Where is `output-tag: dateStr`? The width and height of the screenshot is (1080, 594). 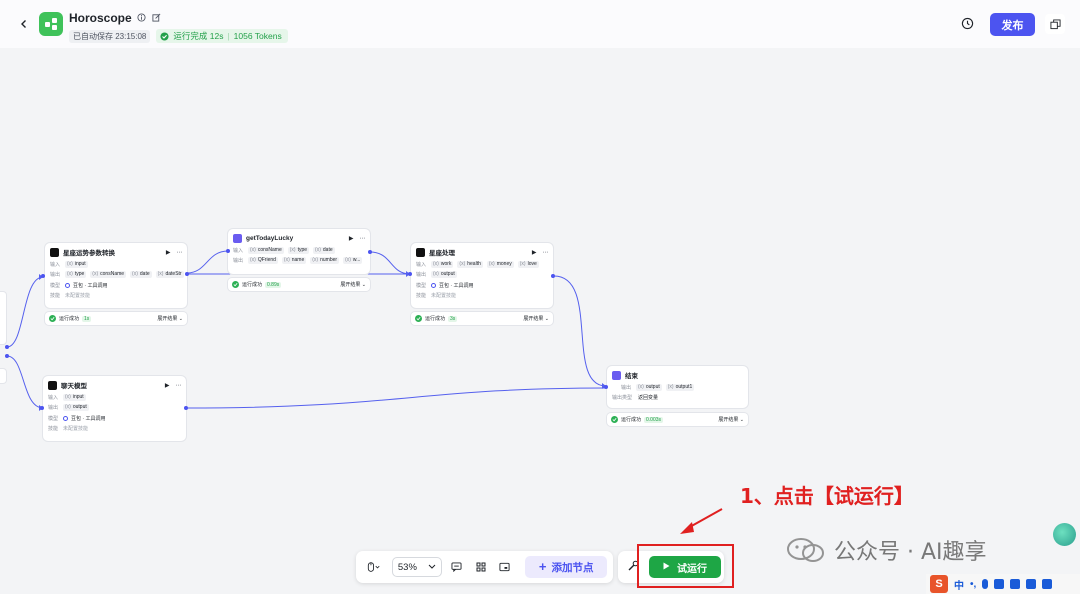 output-tag: dateStr is located at coordinates (173, 274).